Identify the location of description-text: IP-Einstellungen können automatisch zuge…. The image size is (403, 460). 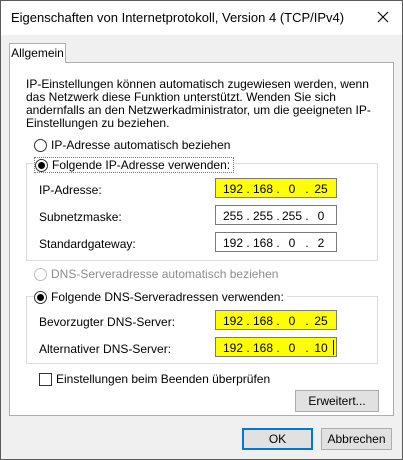
(198, 103).